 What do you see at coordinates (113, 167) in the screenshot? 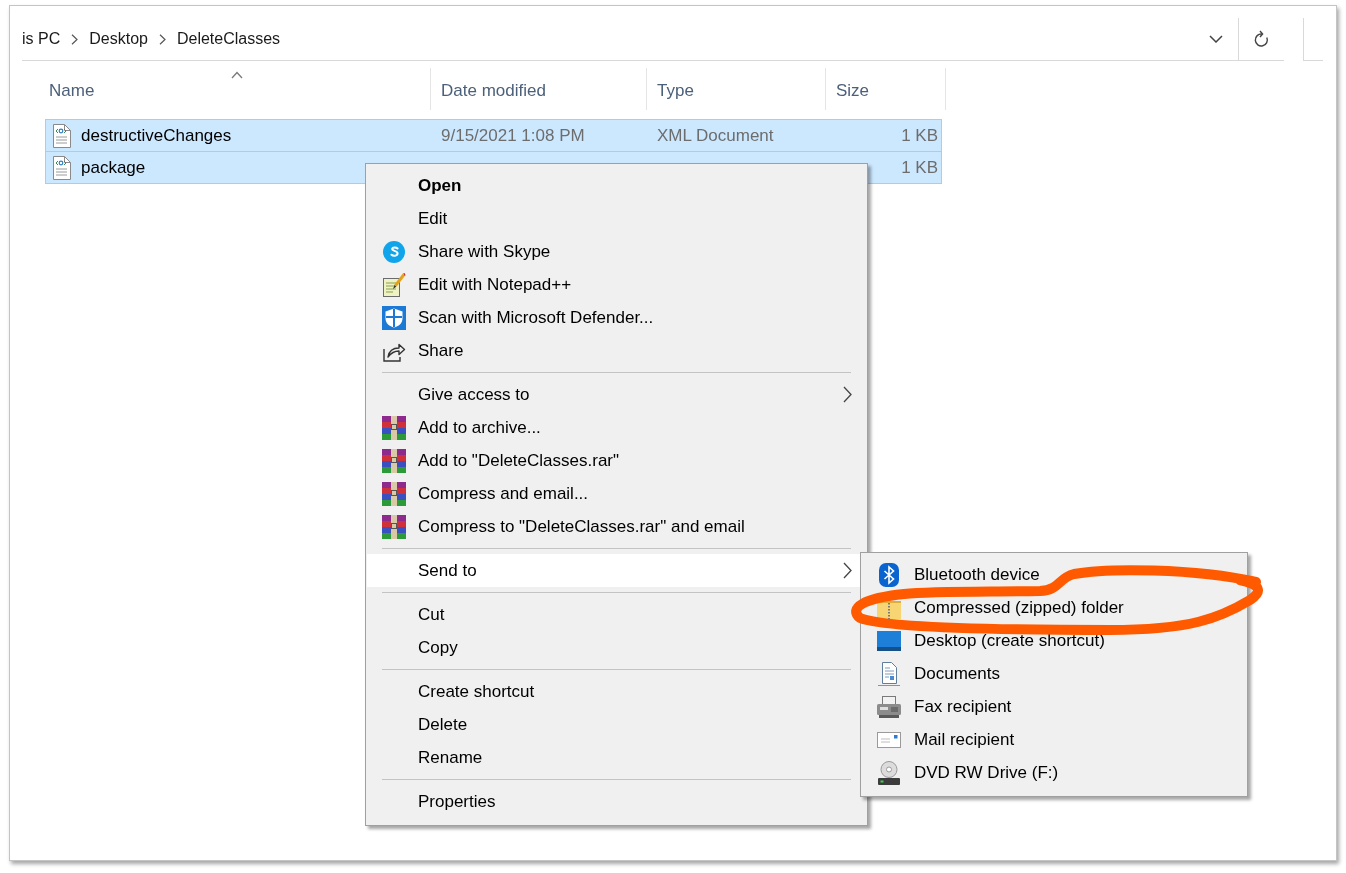
I see `file-name: package` at bounding box center [113, 167].